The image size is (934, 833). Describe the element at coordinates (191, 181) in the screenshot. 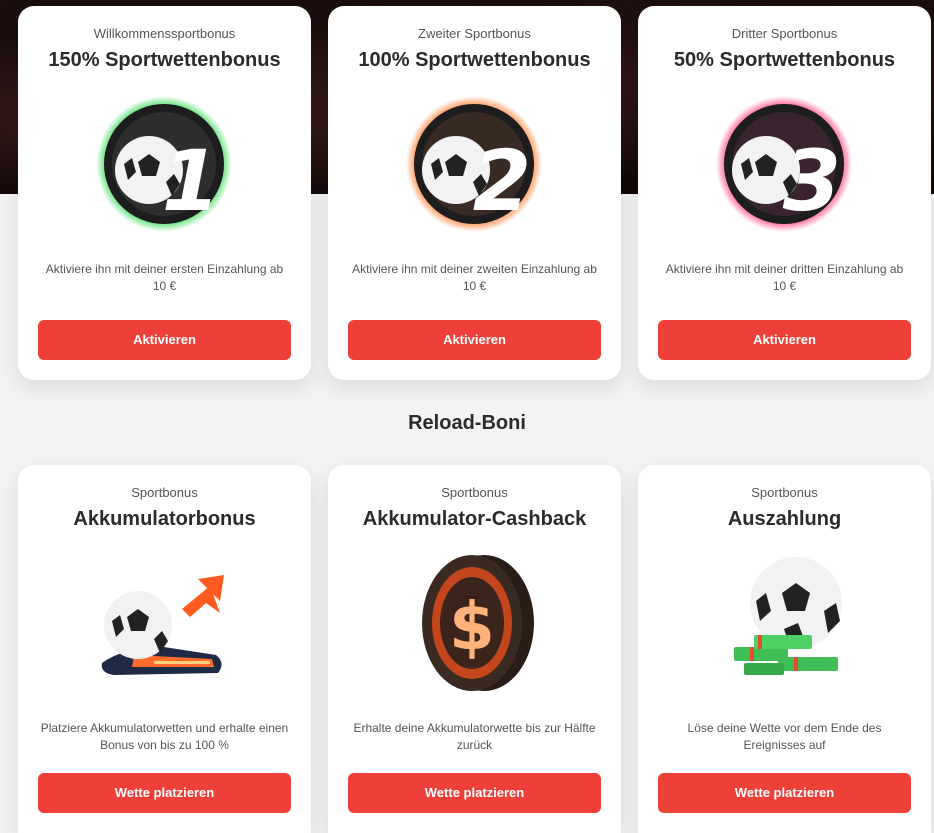

I see `svg-text: 1` at that location.